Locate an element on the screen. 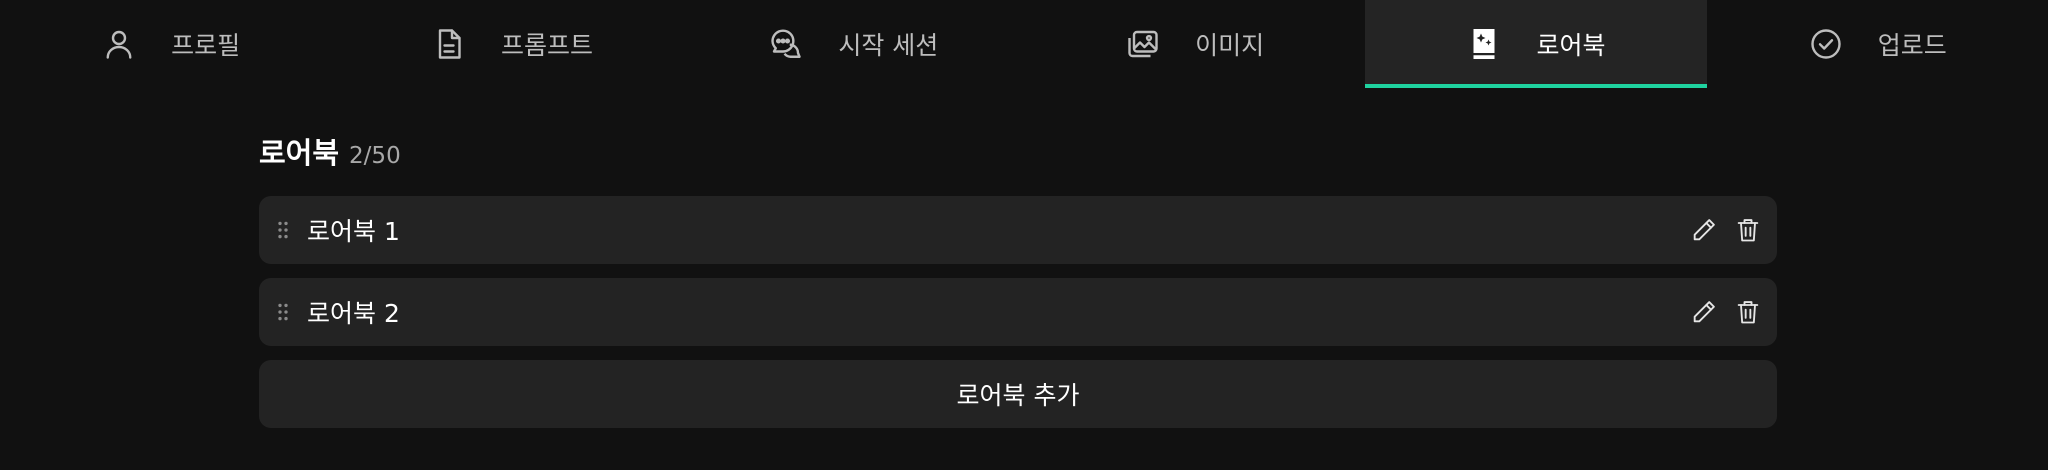 The width and height of the screenshot is (2048, 470). tab-profile: 프로필 is located at coordinates (170, 44).